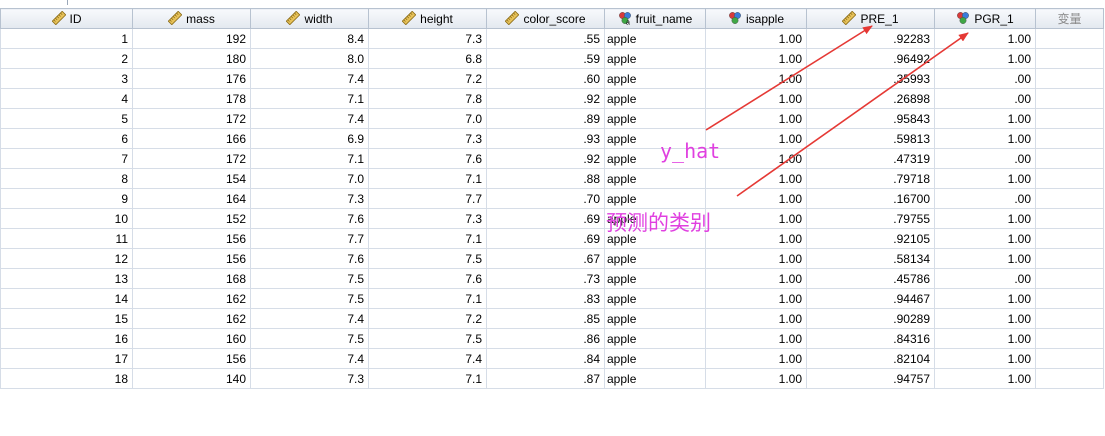 This screenshot has height=436, width=1105. I want to click on column-header-fruit-name: a fruit_name, so click(655, 18).